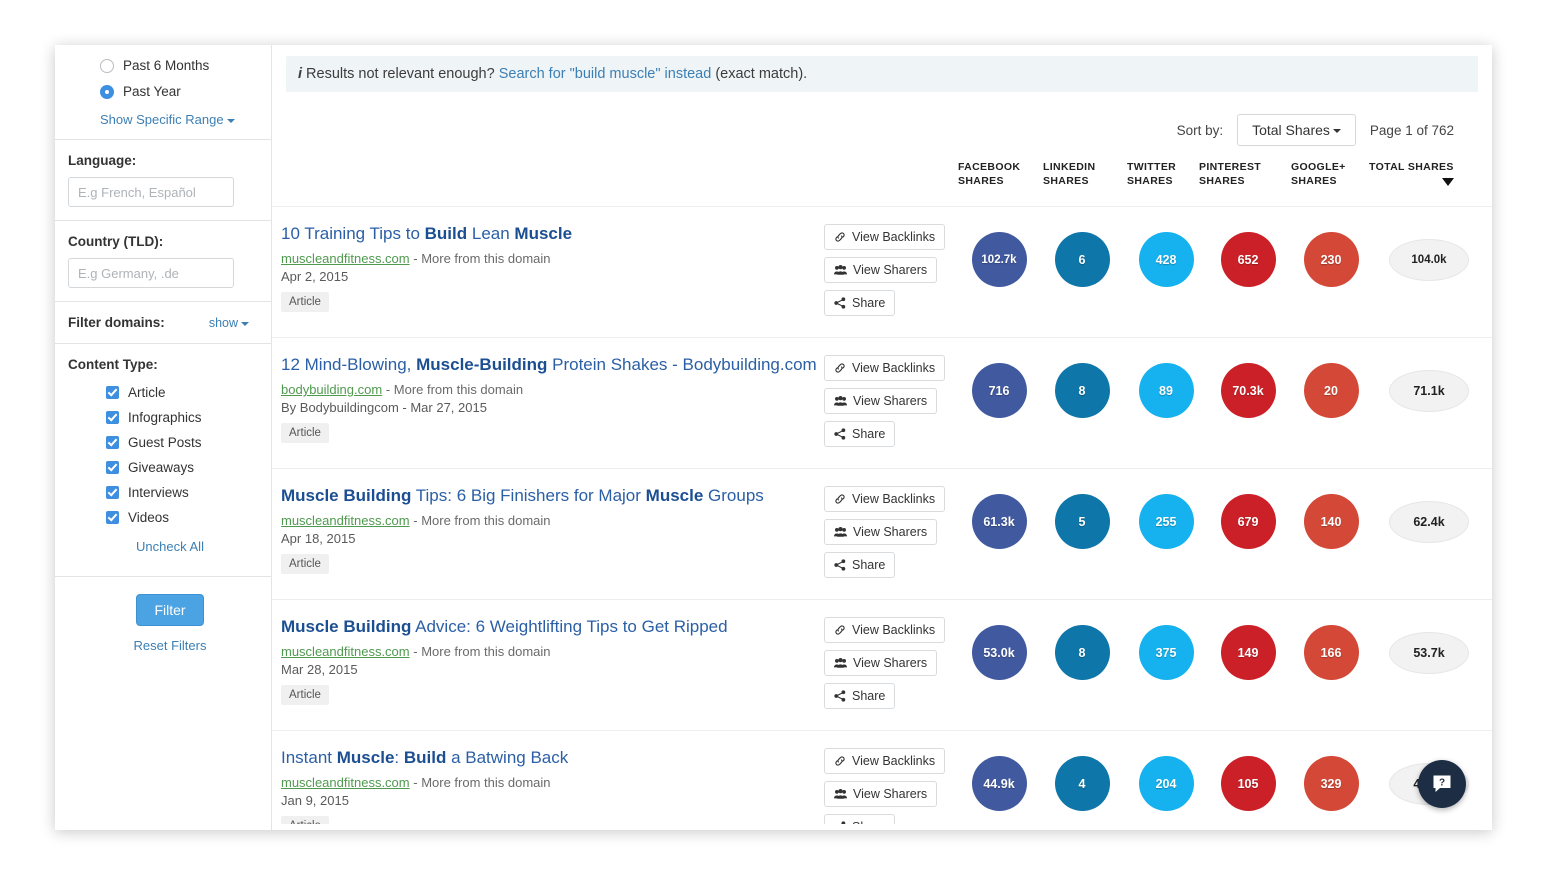 The width and height of the screenshot is (1547, 884). What do you see at coordinates (1069, 174) in the screenshot?
I see `column-header-linkedin: LINKEDIN SHARES` at bounding box center [1069, 174].